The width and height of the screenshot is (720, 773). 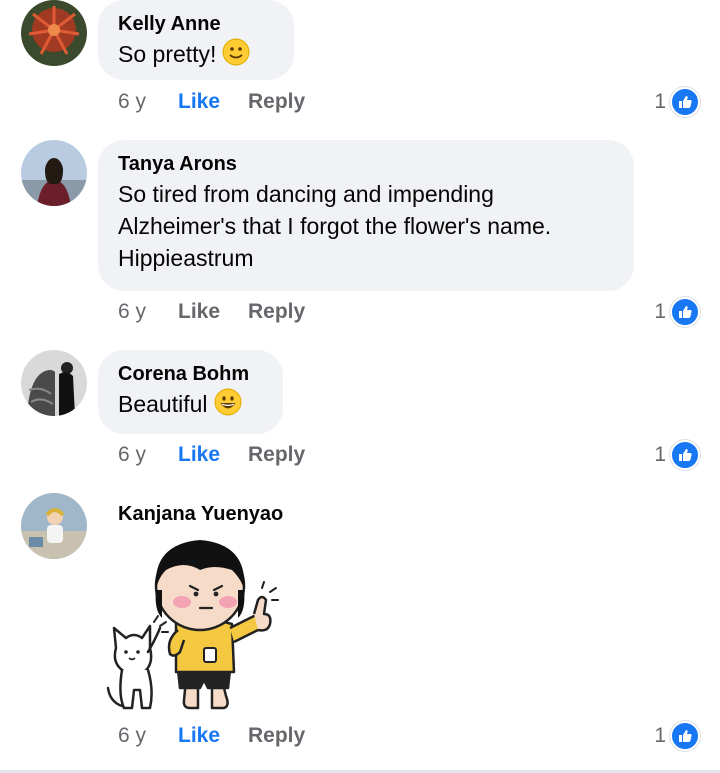 I want to click on comment-author: Kanjana Yuenyao, so click(x=200, y=514).